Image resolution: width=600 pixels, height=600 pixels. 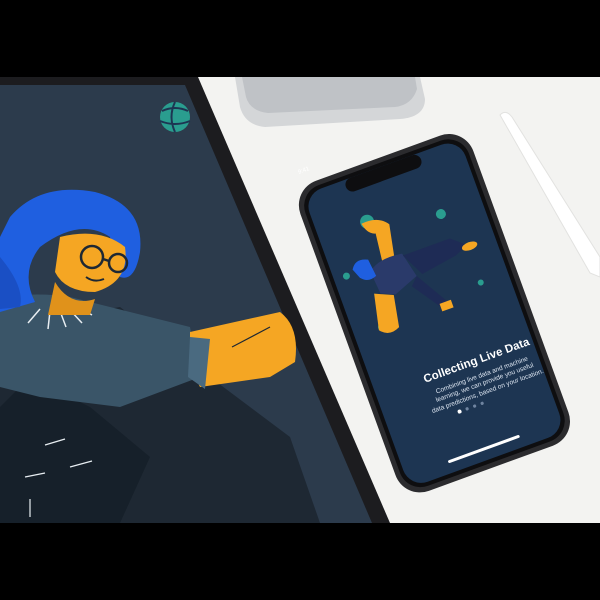 I want to click on top-letterbox, so click(x=300, y=38).